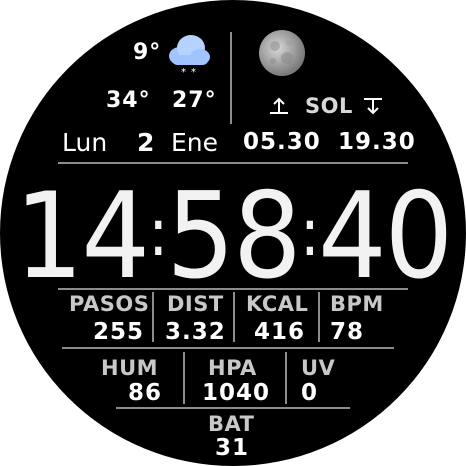 Image resolution: width=466 pixels, height=466 pixels. I want to click on uv-value: 0, so click(310, 393).